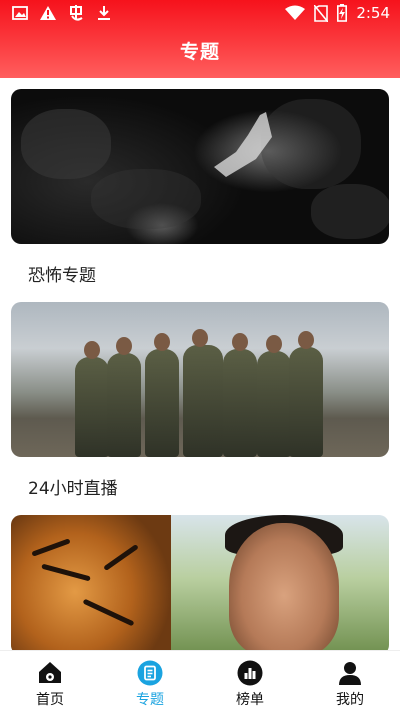 The image size is (400, 712). What do you see at coordinates (321, 13) in the screenshot?
I see `no-sim-icon` at bounding box center [321, 13].